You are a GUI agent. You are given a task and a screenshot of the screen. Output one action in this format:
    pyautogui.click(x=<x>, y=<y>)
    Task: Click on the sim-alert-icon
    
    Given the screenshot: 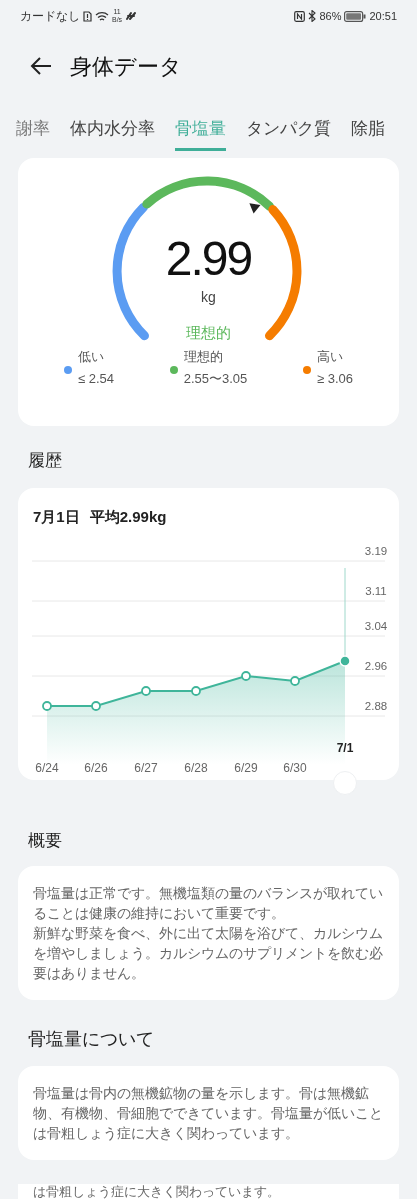 What is the action you would take?
    pyautogui.click(x=87, y=16)
    